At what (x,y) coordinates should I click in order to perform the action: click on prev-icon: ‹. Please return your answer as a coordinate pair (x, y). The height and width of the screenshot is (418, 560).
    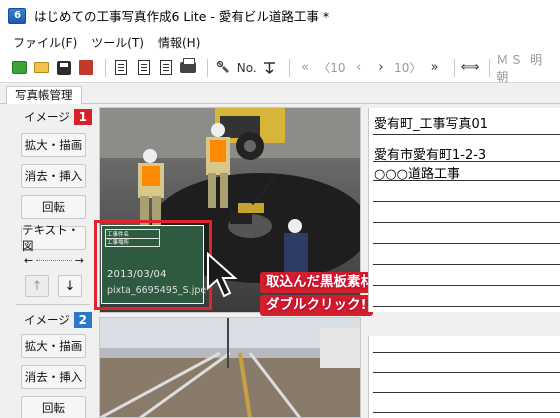
    Looking at the image, I should click on (359, 67).